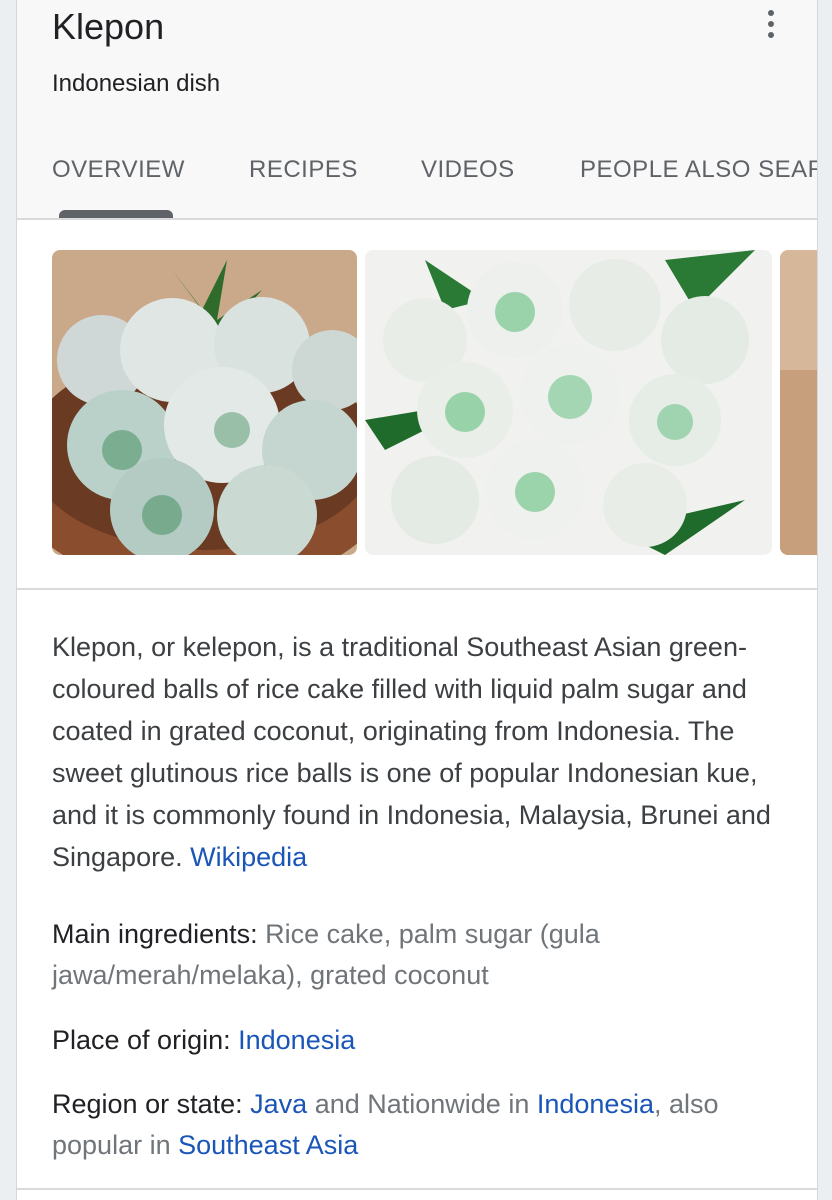  I want to click on image-klepon-leaves, so click(568, 402).